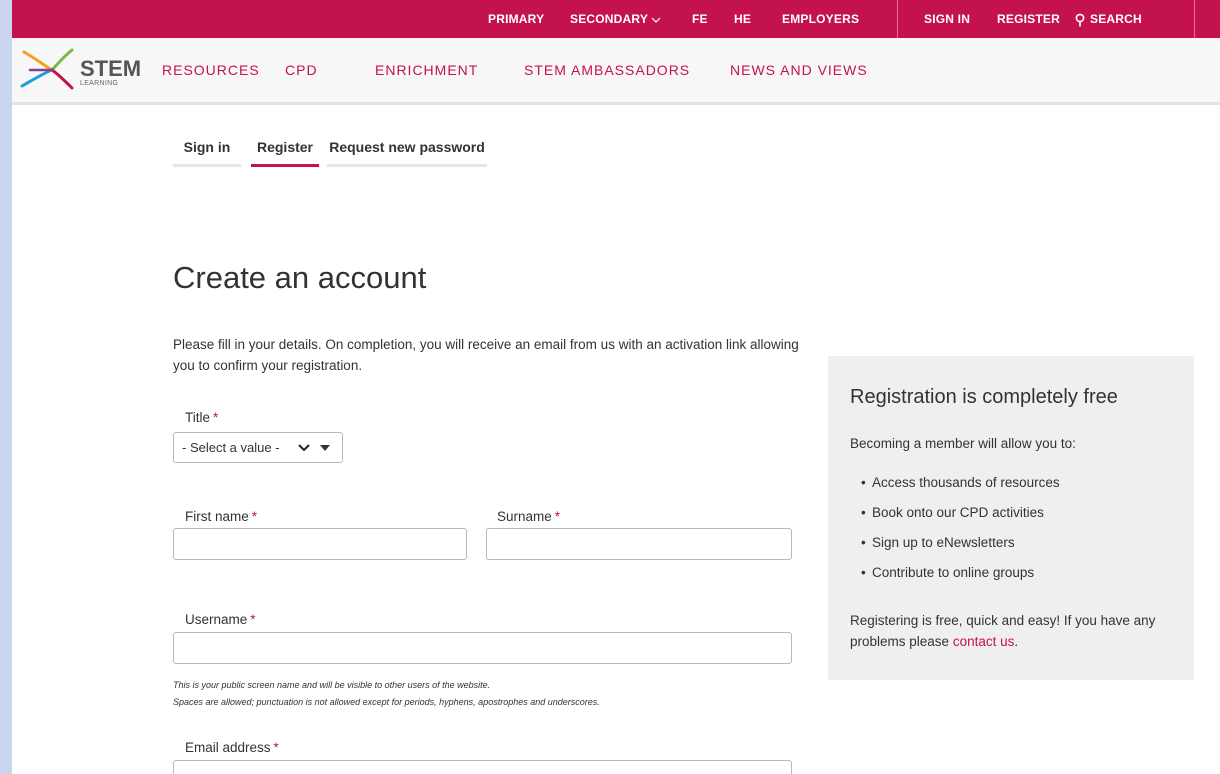 This screenshot has height=774, width=1220. I want to click on list-item-text: Contribute to online groups, so click(953, 572).